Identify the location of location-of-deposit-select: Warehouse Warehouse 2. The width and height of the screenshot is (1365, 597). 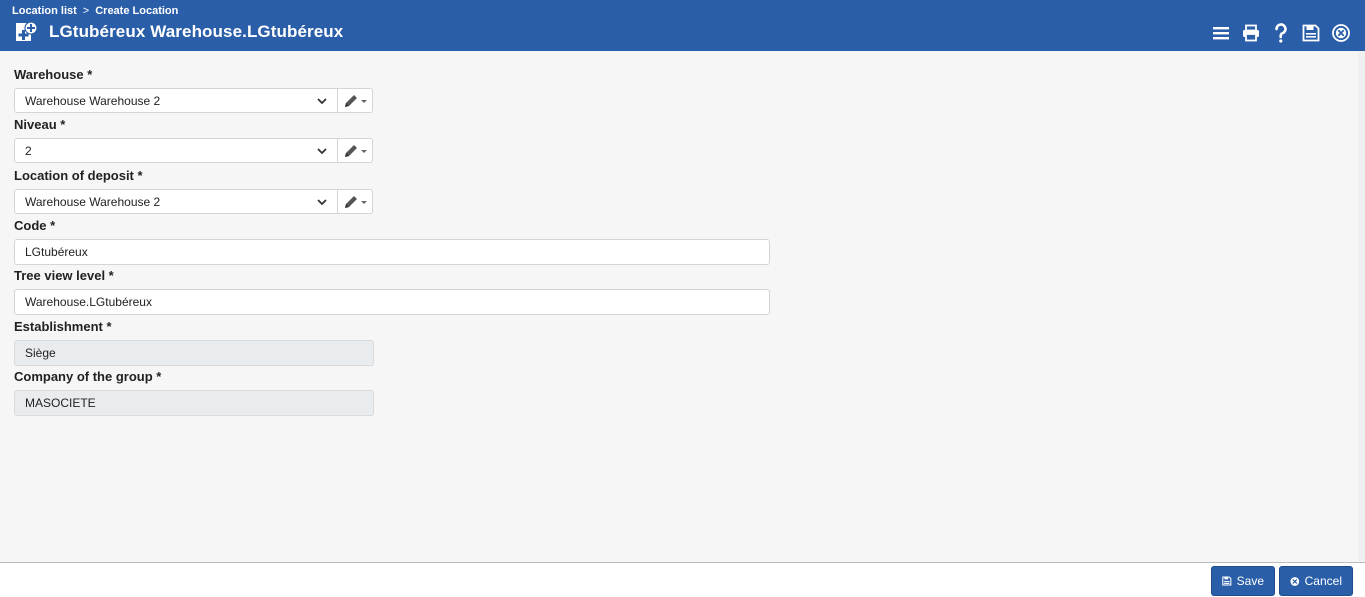
(176, 201).